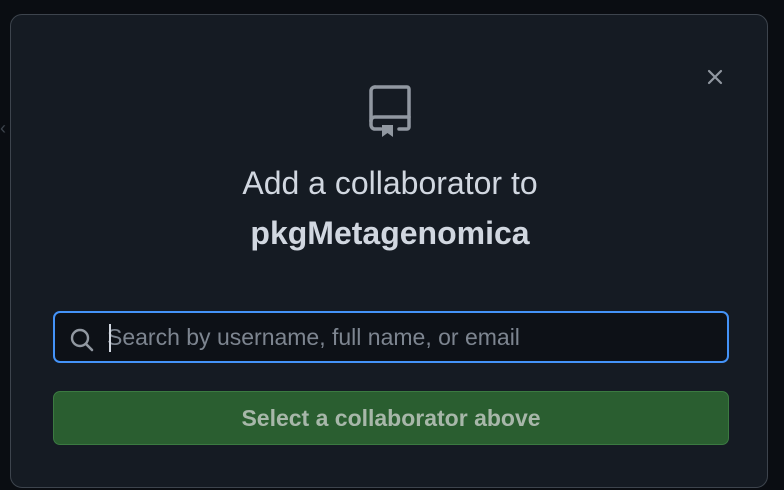 The width and height of the screenshot is (784, 490). Describe the element at coordinates (390, 233) in the screenshot. I see `repository-name: pkgMetagenomica` at that location.